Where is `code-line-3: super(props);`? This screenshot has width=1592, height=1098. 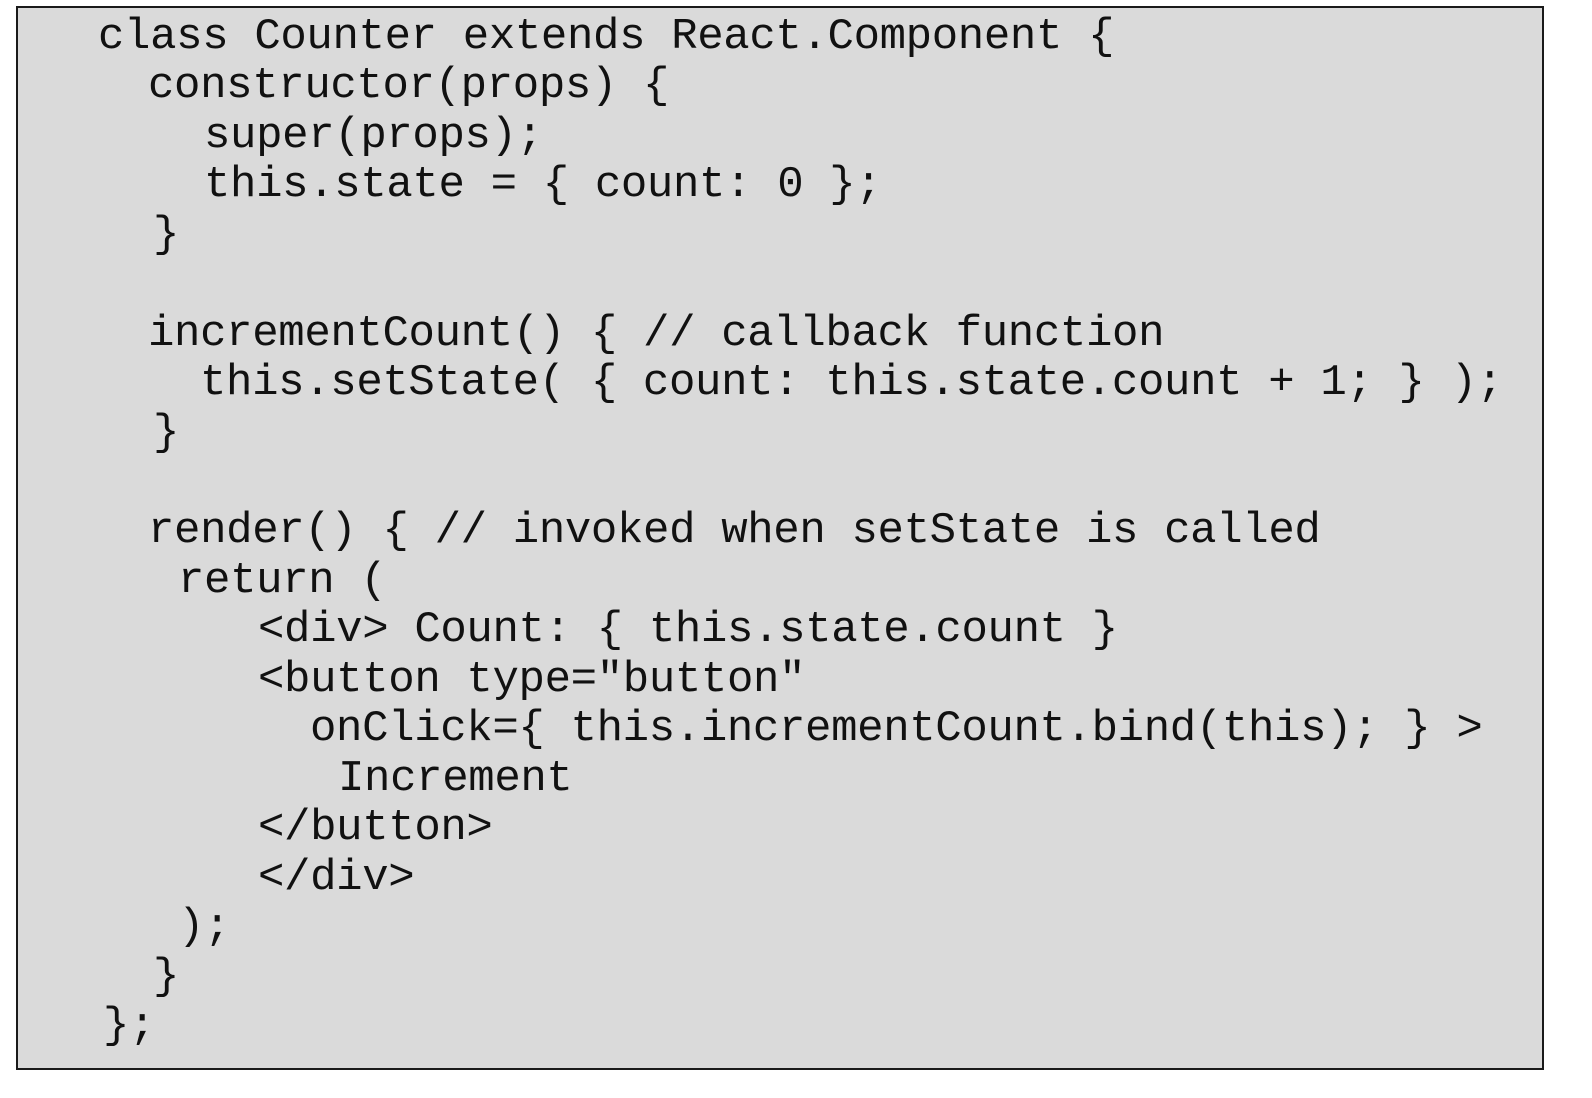
code-line-3: super(props); is located at coordinates (373, 136).